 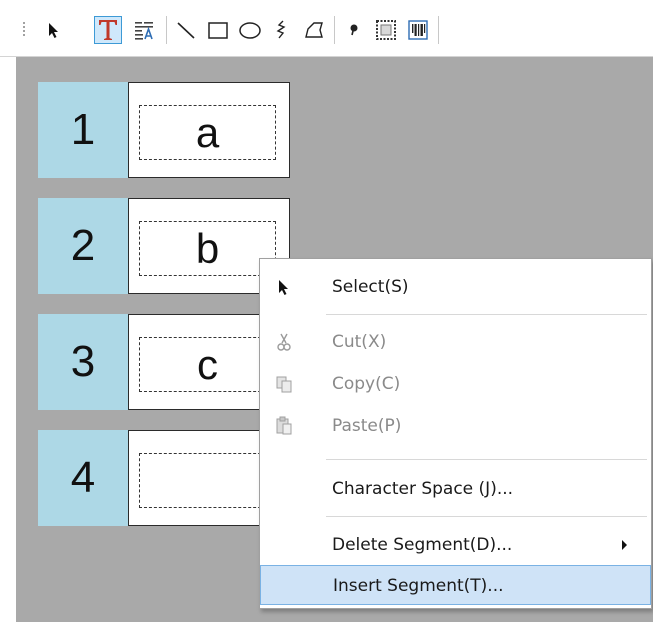 I want to click on menu-item-label: Cut(X), so click(x=359, y=342).